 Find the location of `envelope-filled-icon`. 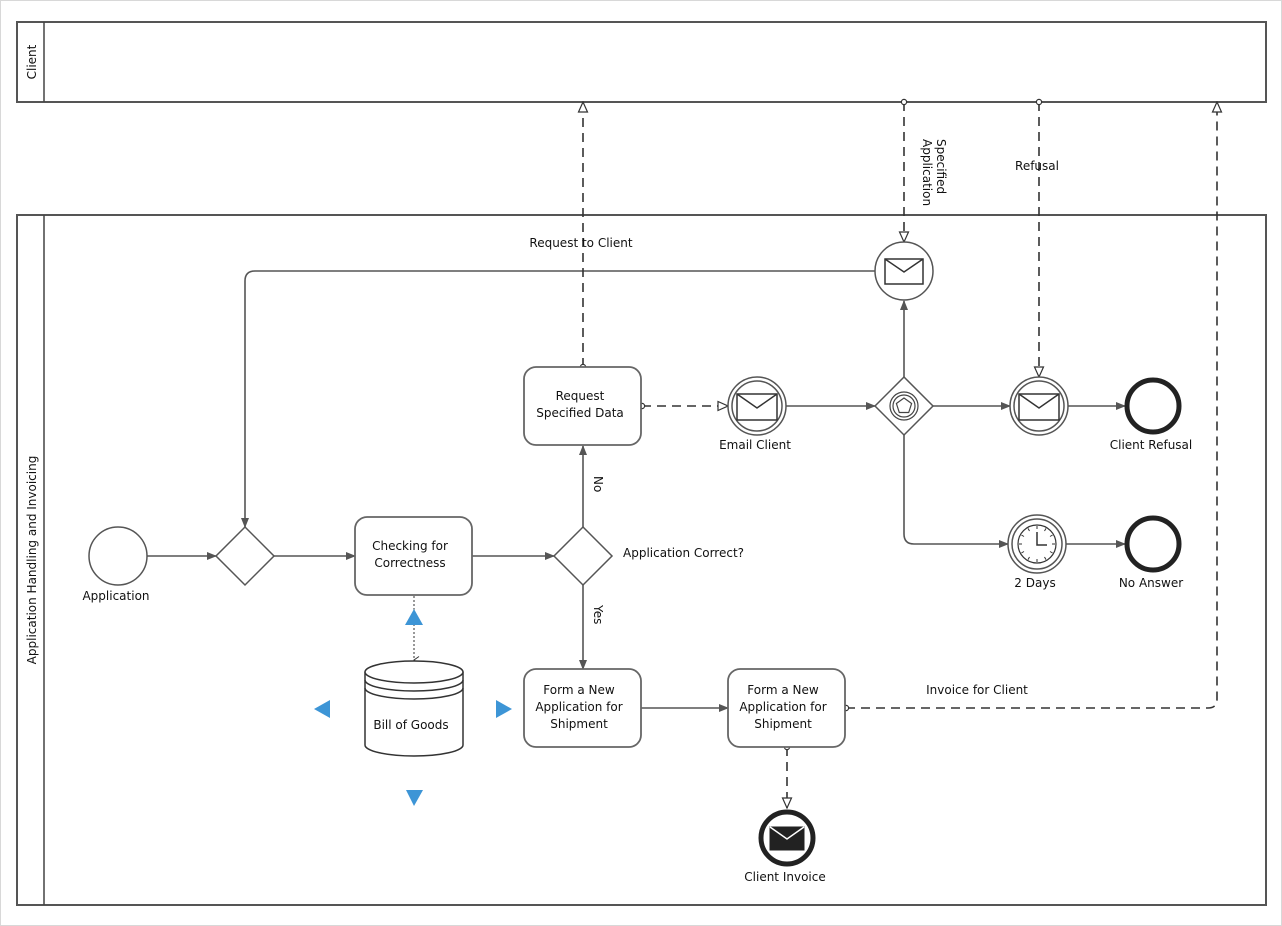

envelope-filled-icon is located at coordinates (787, 838).